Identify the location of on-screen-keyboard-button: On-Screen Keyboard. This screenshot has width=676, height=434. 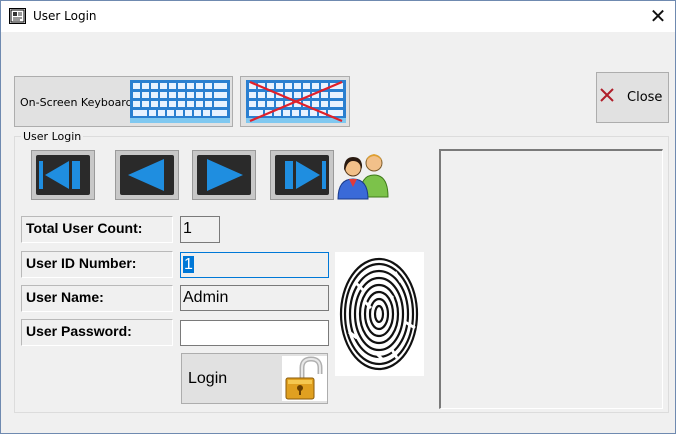
(123, 101).